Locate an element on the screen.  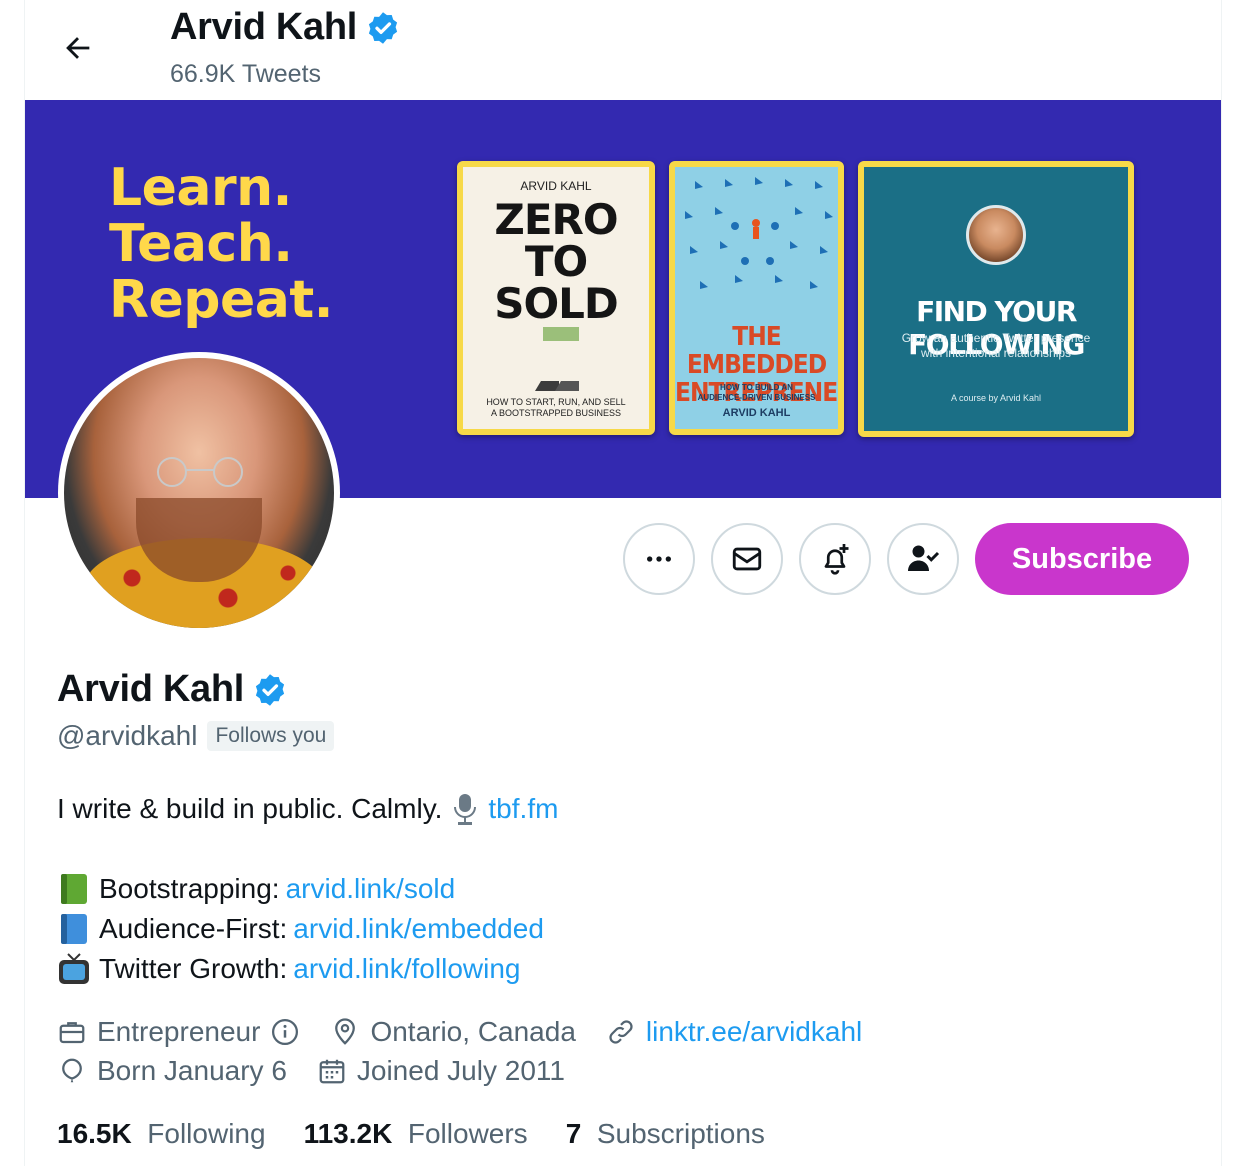
following-count: 16.5K is located at coordinates (94, 1133).